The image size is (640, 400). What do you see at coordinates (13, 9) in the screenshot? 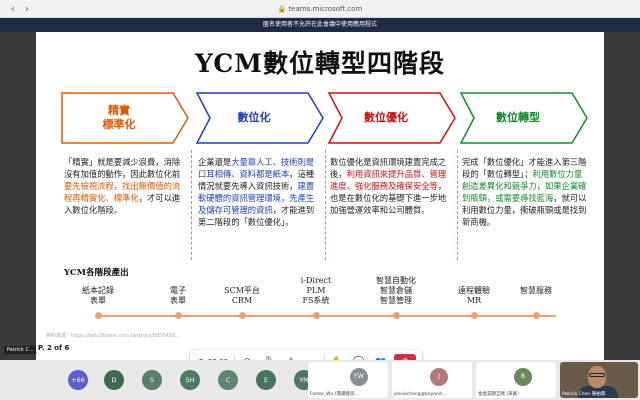
I see `back-icon: ‹` at bounding box center [13, 9].